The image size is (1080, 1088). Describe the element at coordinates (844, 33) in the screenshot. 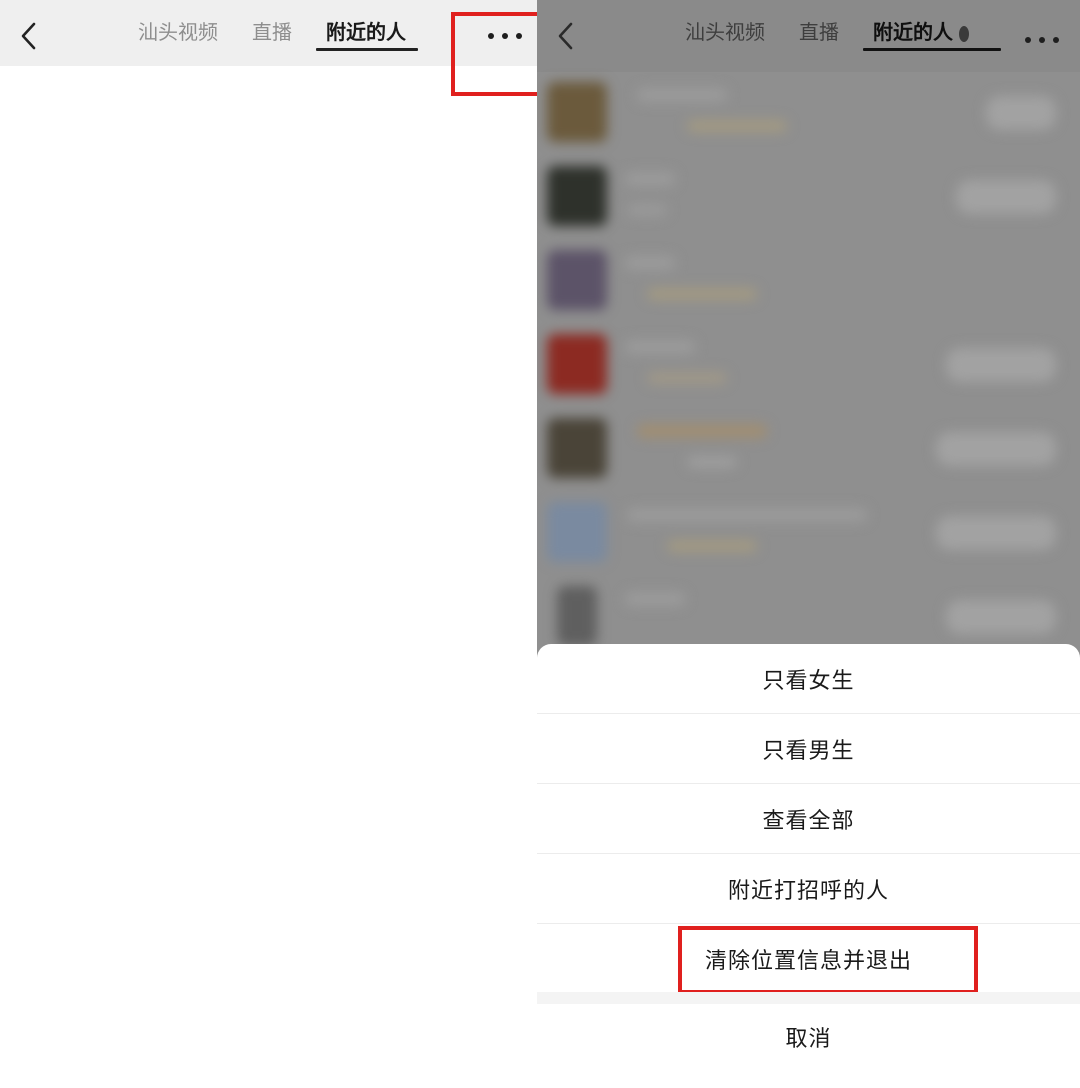

I see `nav-tabs-dimmed: 汕头视频 直播 附近的人` at that location.